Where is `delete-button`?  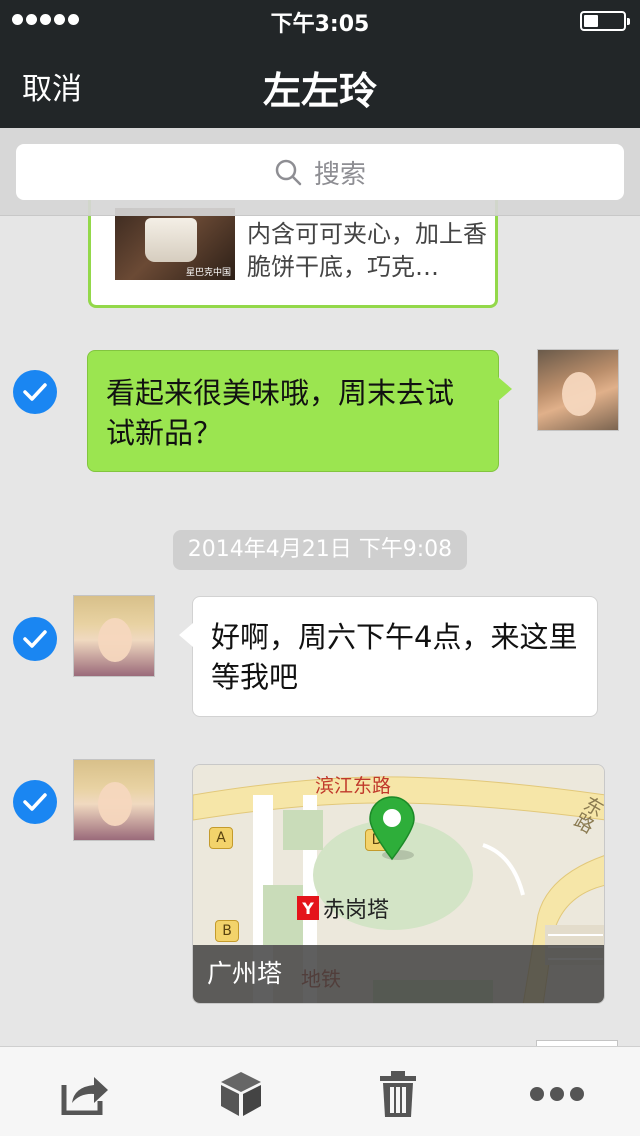
delete-button is located at coordinates (398, 1094).